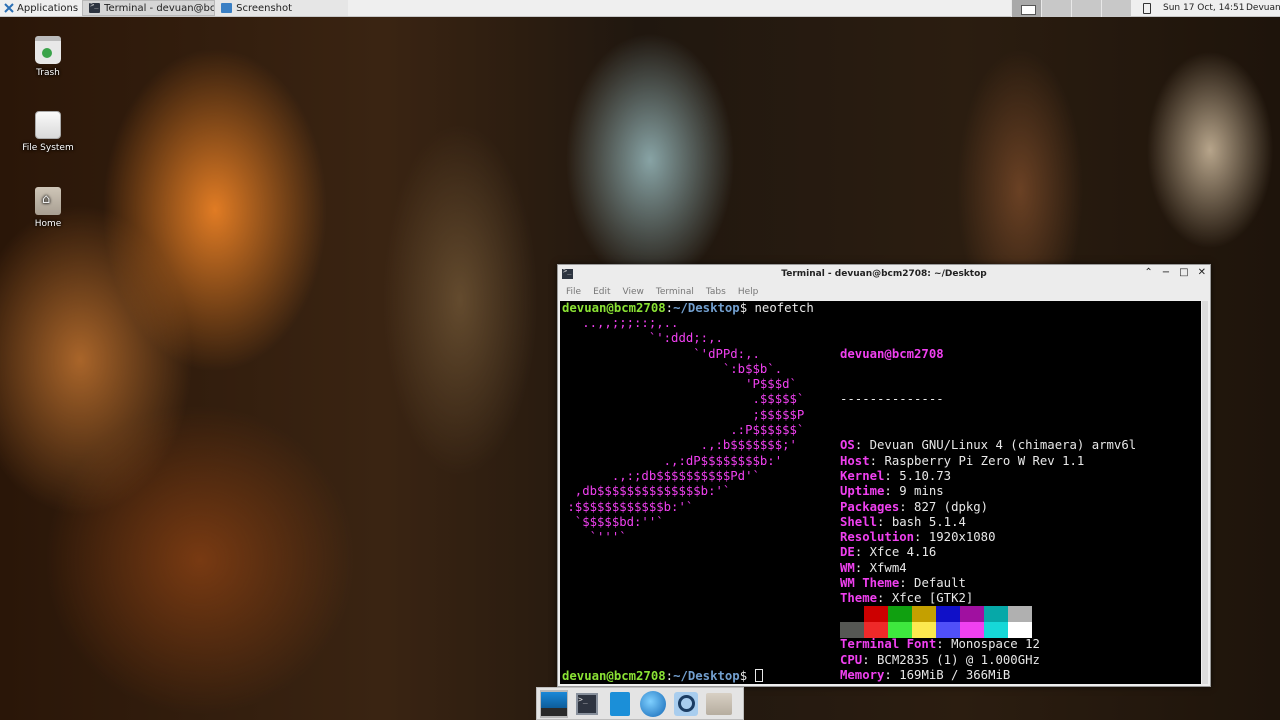 Image resolution: width=1280 pixels, height=720 pixels. I want to click on close-button: ✕, so click(1202, 272).